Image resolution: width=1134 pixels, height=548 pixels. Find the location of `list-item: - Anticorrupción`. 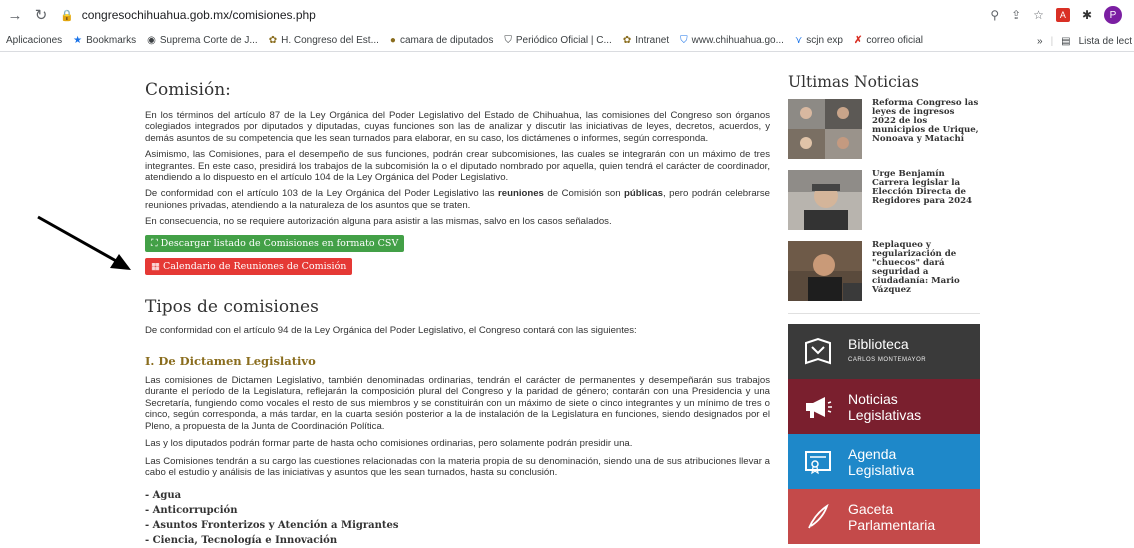

list-item: - Anticorrupción is located at coordinates (457, 510).